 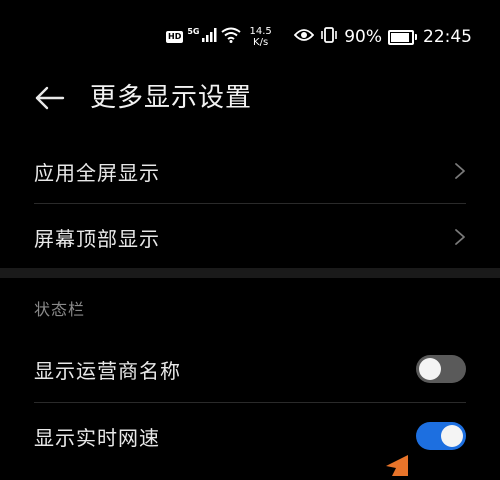 What do you see at coordinates (97, 238) in the screenshot?
I see `list-item-label: 屏幕顶部显示` at bounding box center [97, 238].